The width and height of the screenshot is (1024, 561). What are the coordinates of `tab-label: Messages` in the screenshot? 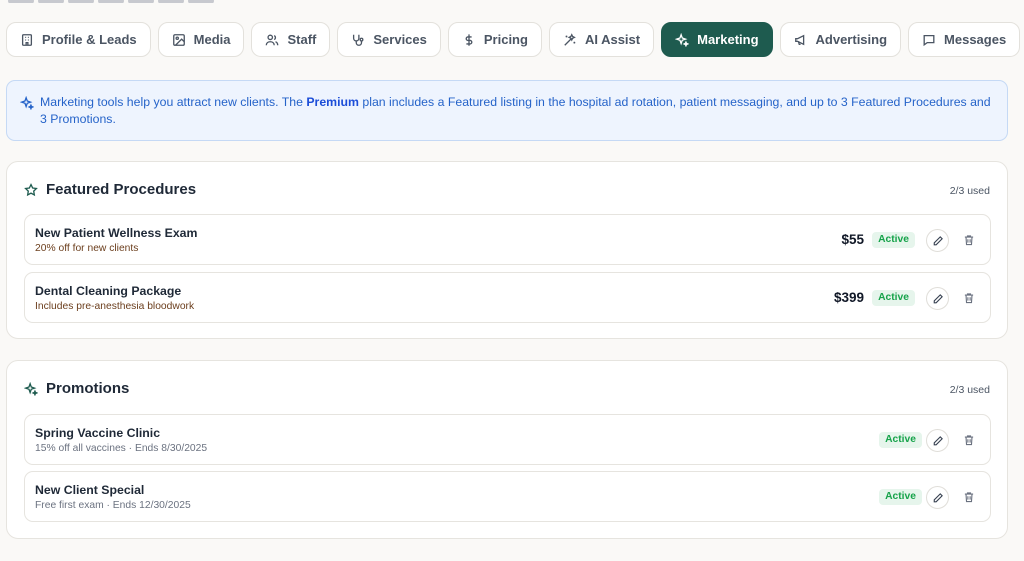 It's located at (975, 39).